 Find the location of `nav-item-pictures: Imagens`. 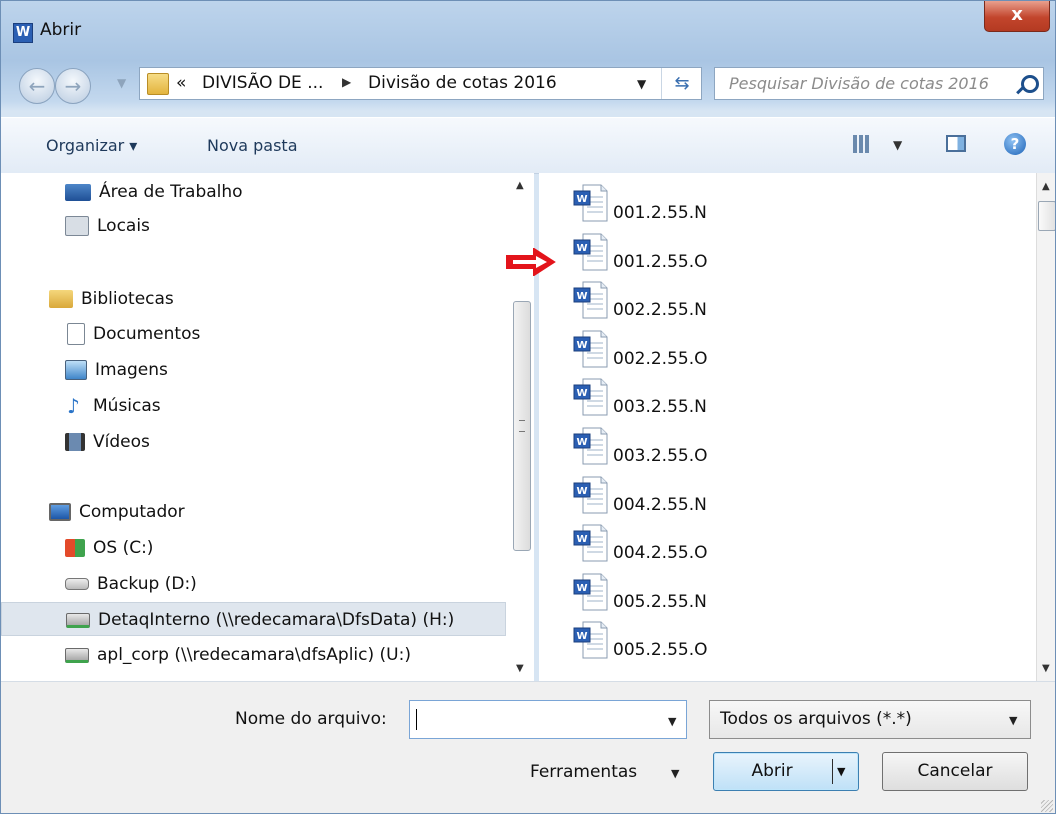

nav-item-pictures: Imagens is located at coordinates (116, 370).